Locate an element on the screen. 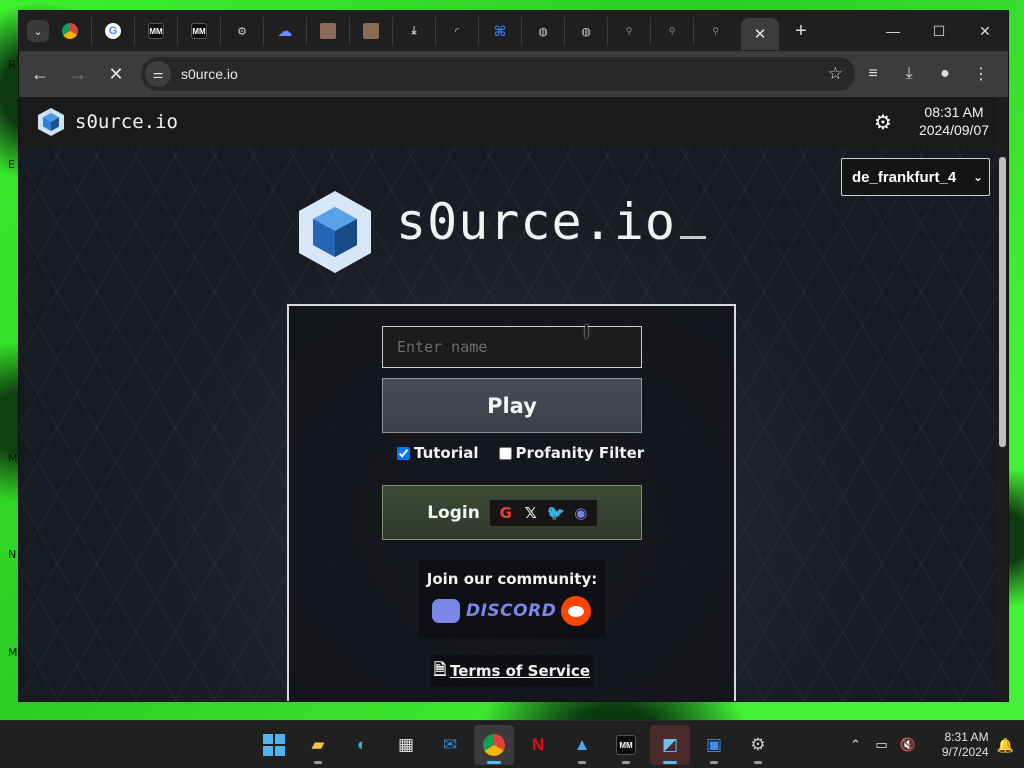  cloud-icon: ☁ is located at coordinates (285, 31).